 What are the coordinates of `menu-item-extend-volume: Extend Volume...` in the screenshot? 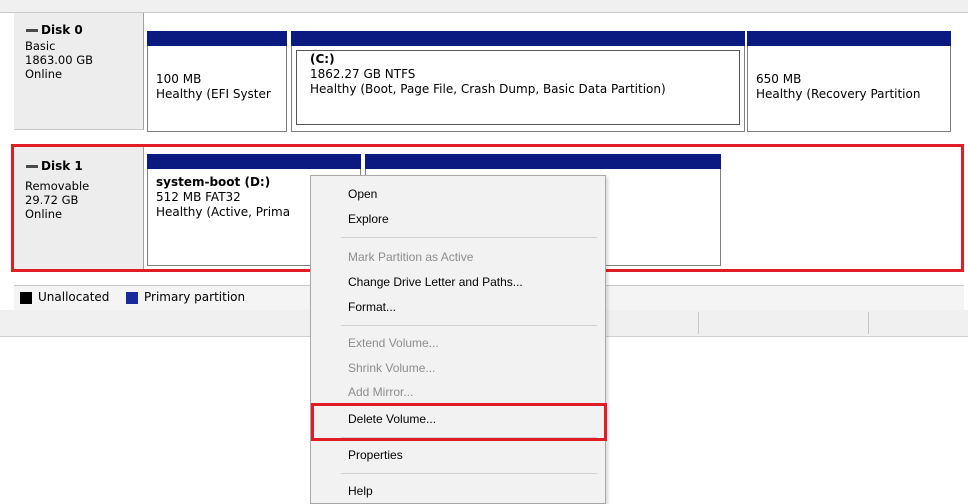 It's located at (393, 343).